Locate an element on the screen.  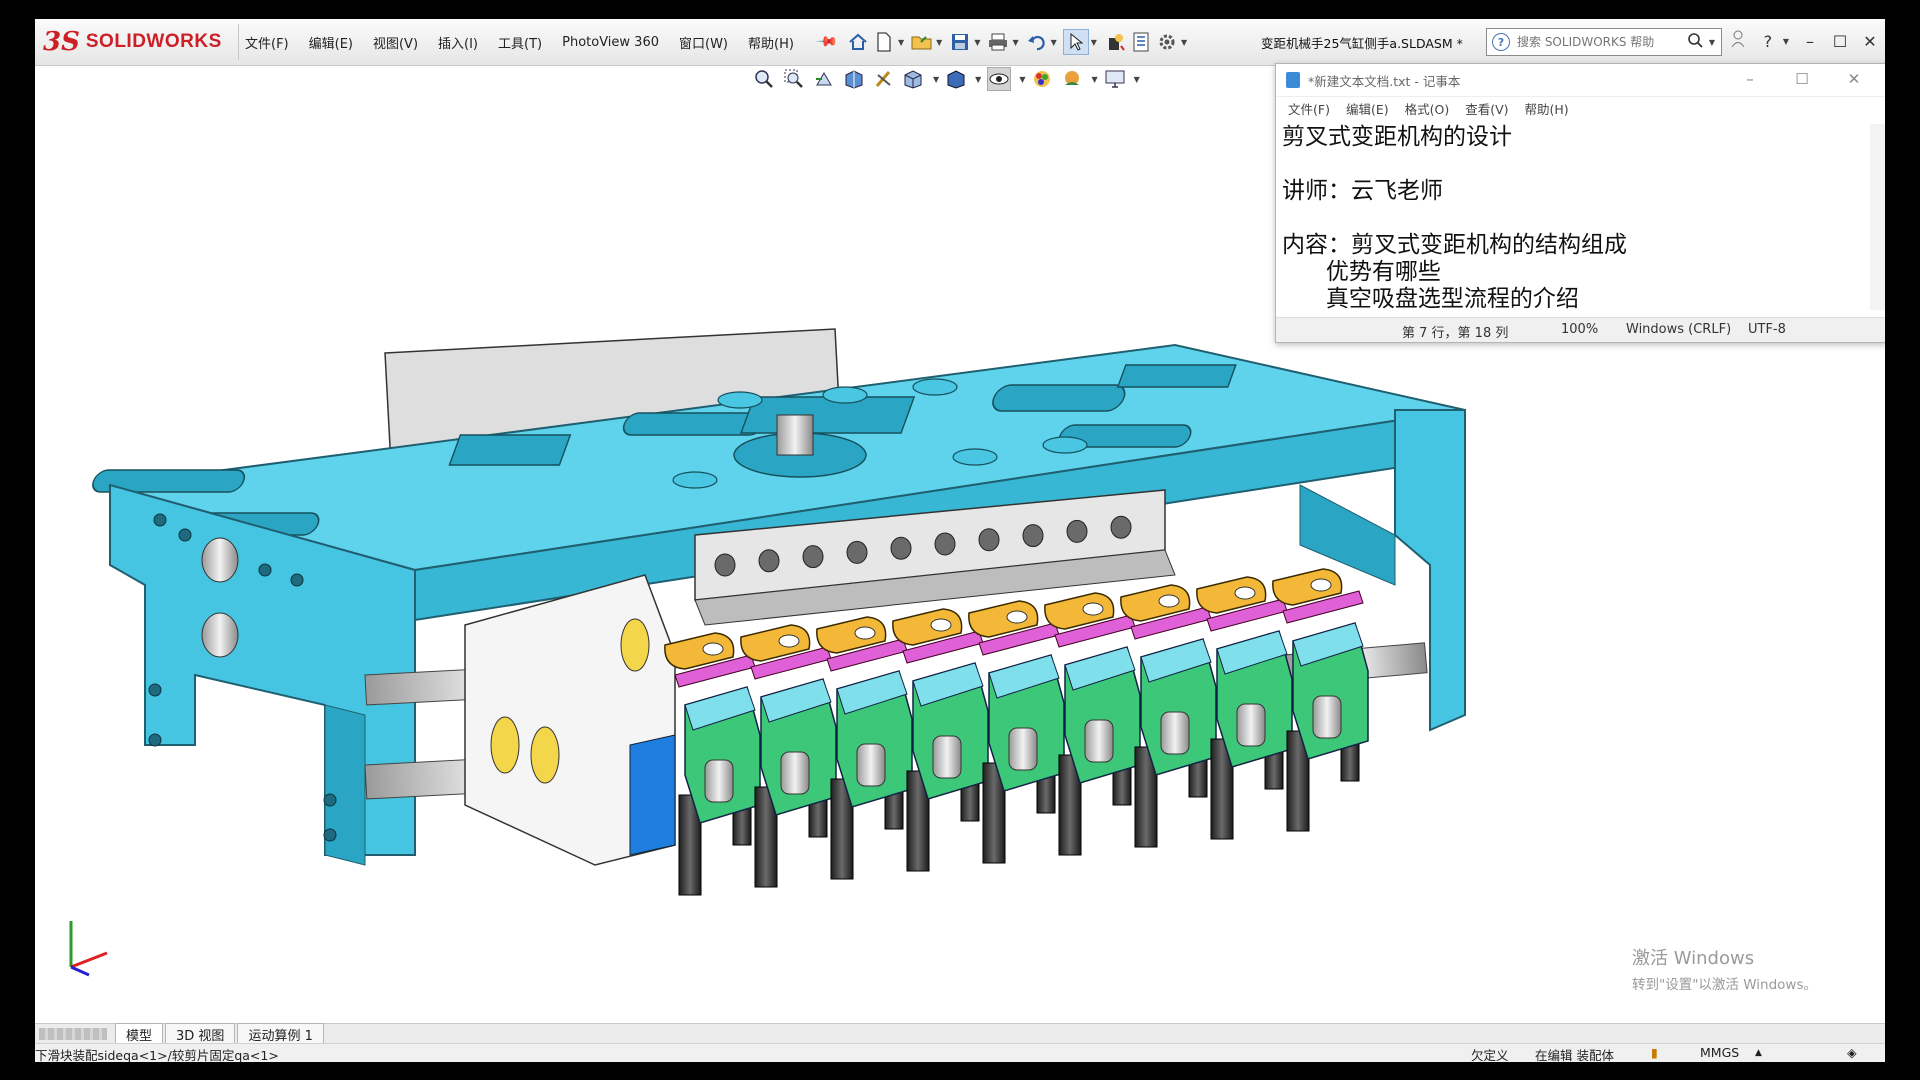
new-document-icon is located at coordinates (884, 42).